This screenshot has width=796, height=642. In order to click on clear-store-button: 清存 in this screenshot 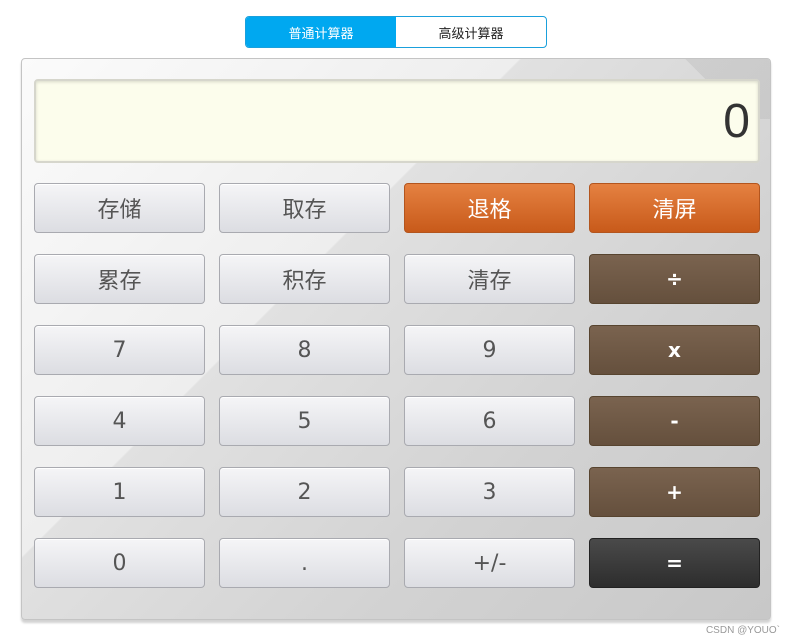, I will do `click(489, 279)`.